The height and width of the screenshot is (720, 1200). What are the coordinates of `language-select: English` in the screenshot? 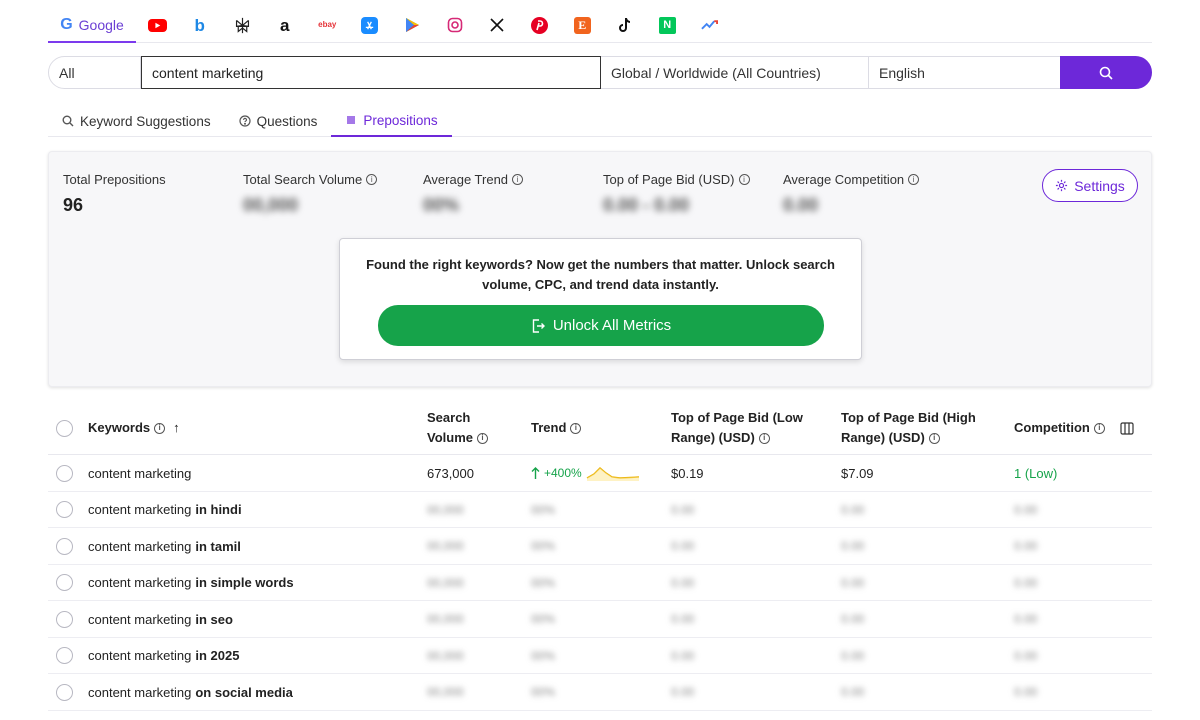 It's located at (964, 72).